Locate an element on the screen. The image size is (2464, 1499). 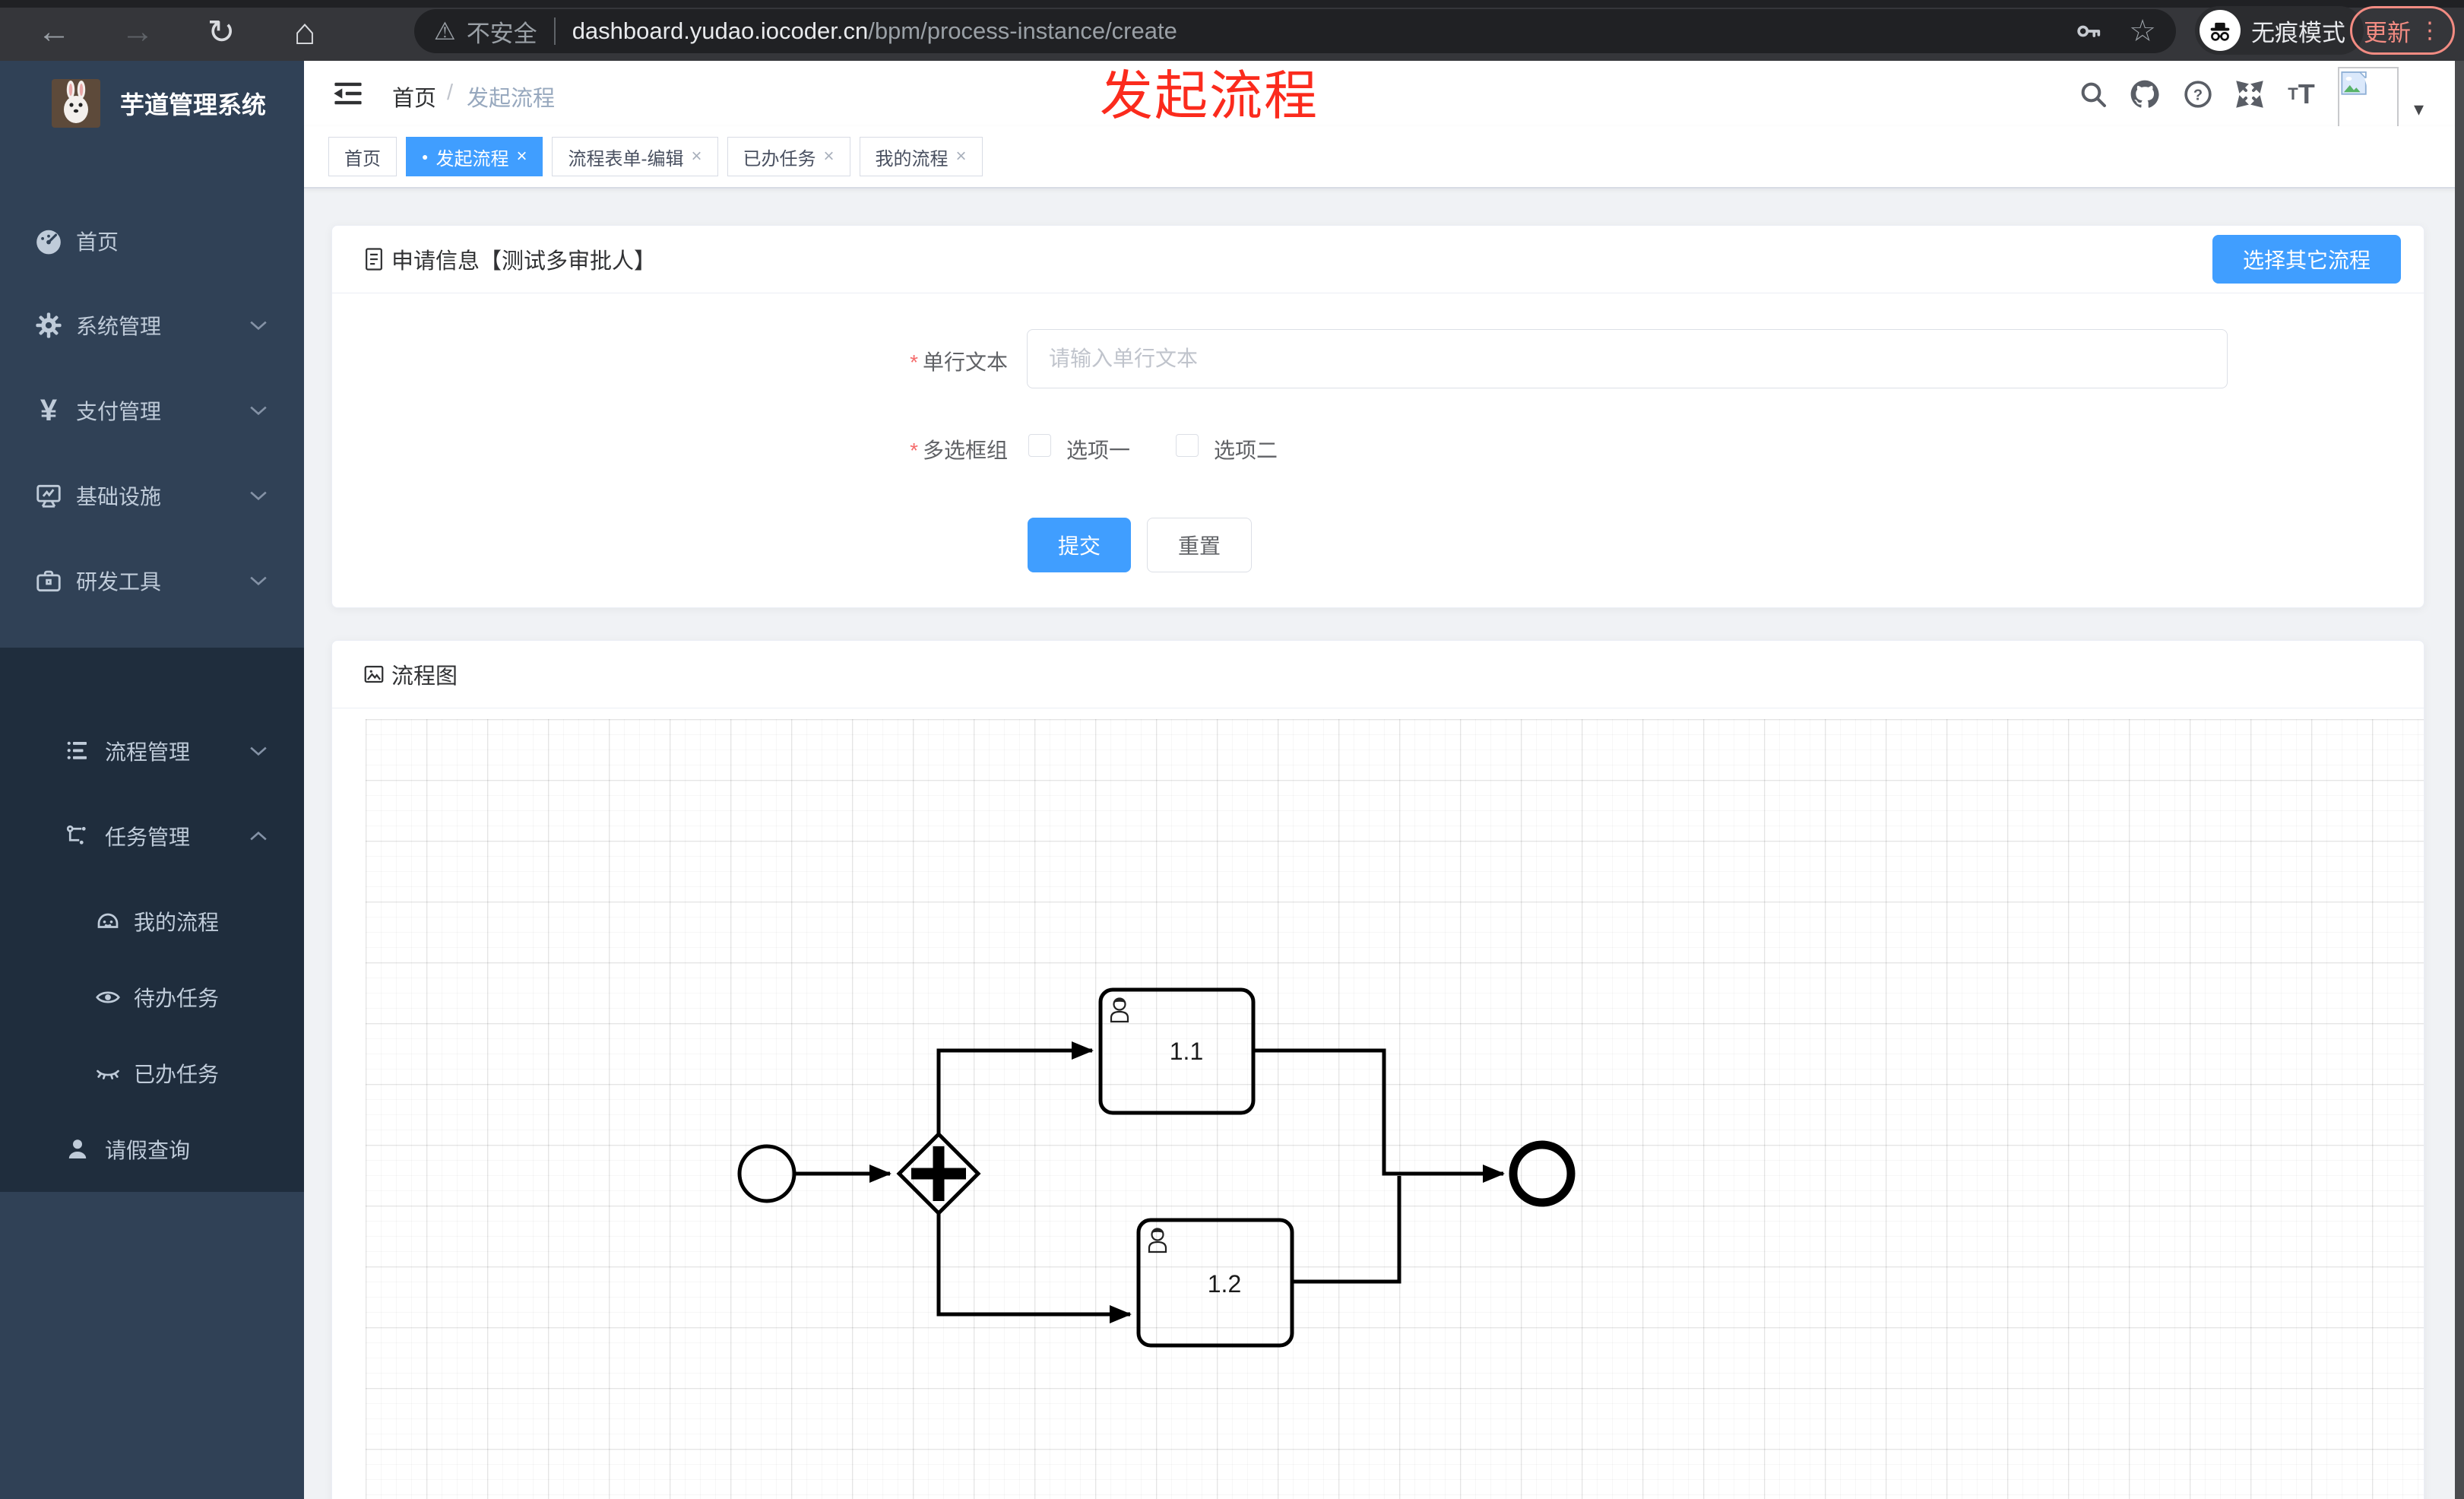
sidebar-item-done-tasks: 已办任务 is located at coordinates (152, 1074).